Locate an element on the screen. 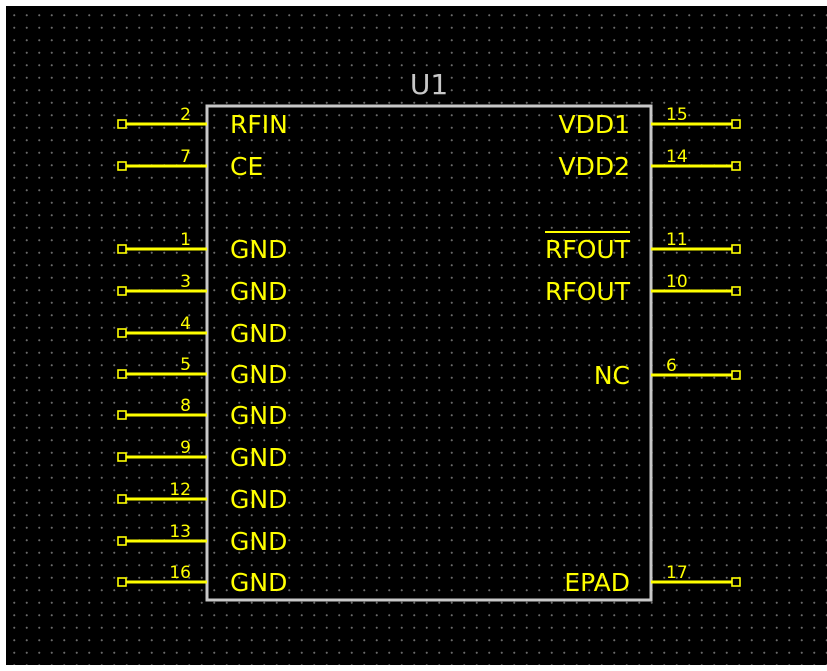 The image size is (827, 671). pin-number: 8 is located at coordinates (185, 406).